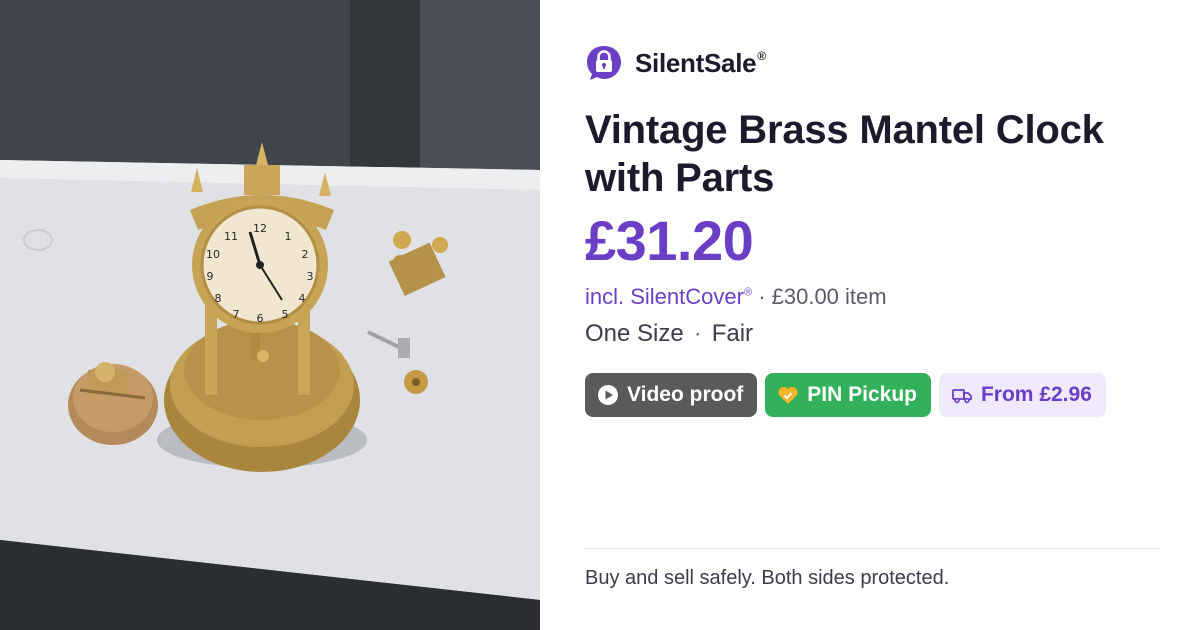  I want to click on svg-text: 1, so click(288, 236).